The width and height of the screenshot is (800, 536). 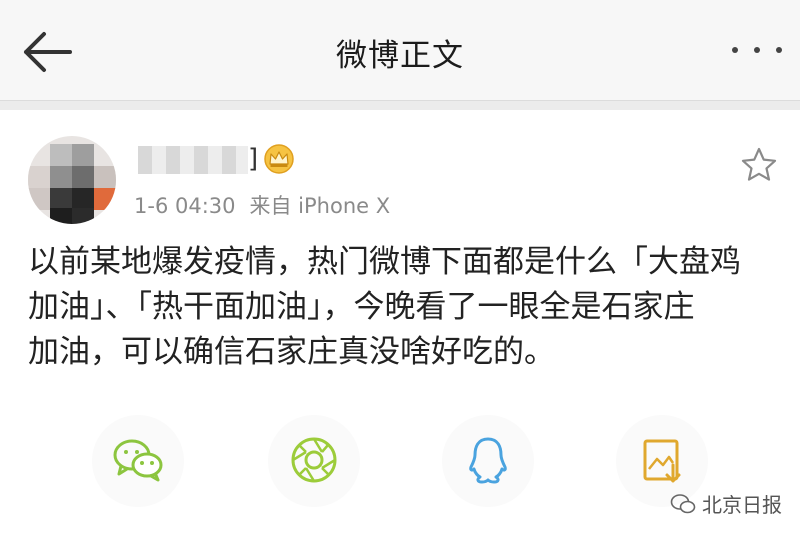 I want to click on username-suffix: ], so click(x=253, y=159).